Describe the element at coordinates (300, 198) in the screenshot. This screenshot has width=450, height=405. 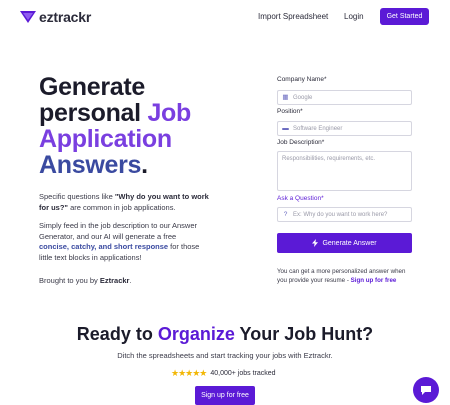
I see `ask-question-label: Ask a Question*` at that location.